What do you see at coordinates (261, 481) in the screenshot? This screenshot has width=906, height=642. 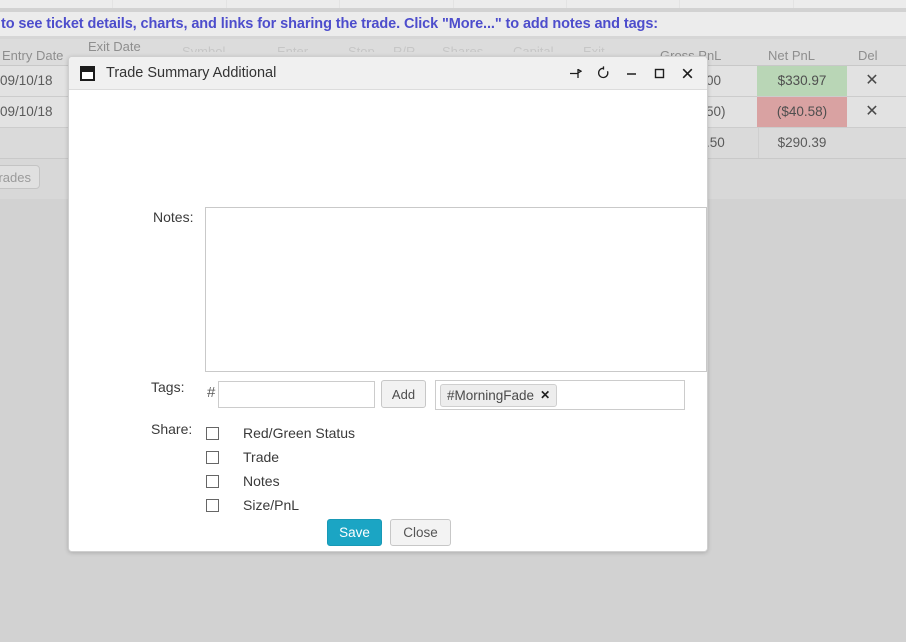 I see `share-option-label: Notes` at bounding box center [261, 481].